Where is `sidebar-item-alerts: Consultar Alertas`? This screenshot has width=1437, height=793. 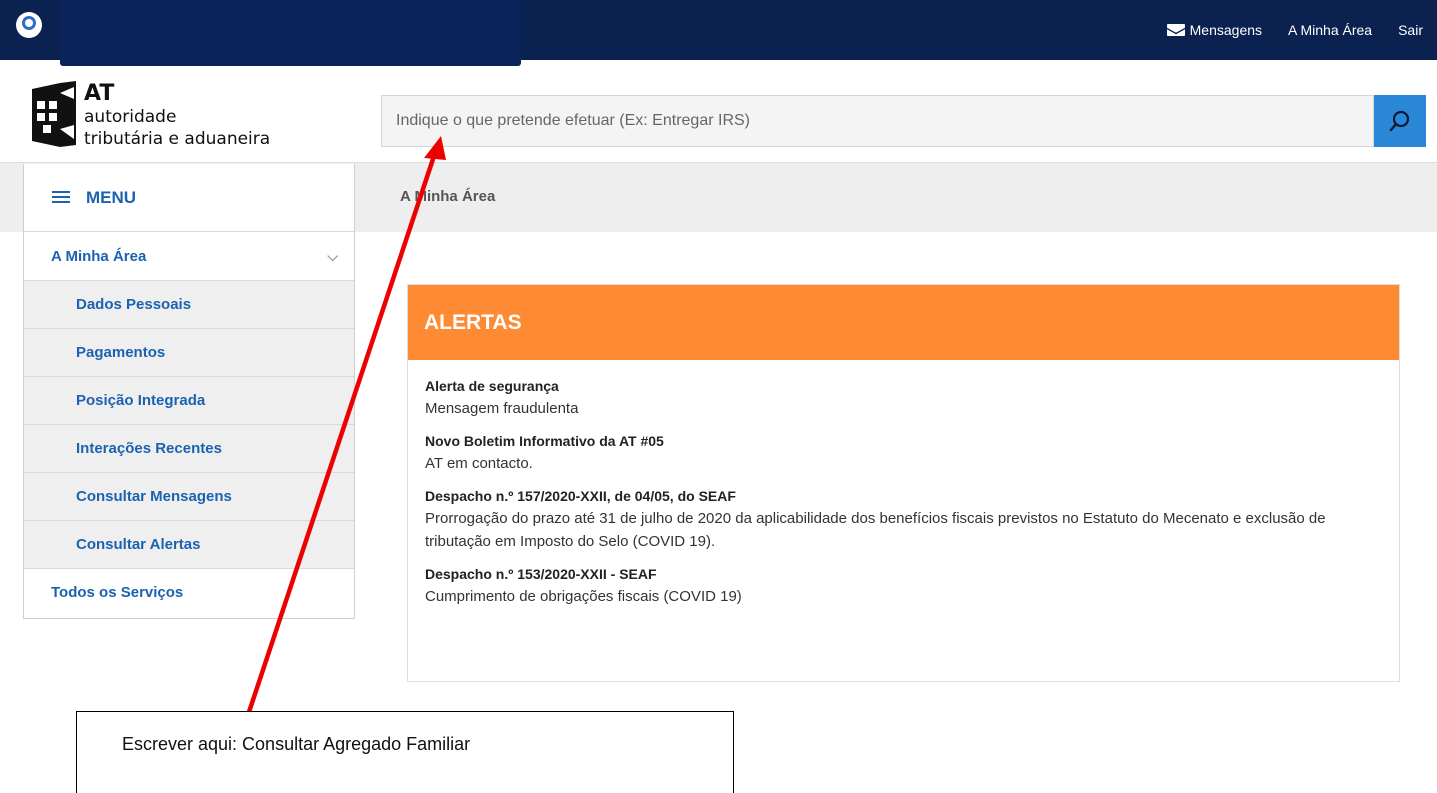
sidebar-item-alerts: Consultar Alertas is located at coordinates (189, 545).